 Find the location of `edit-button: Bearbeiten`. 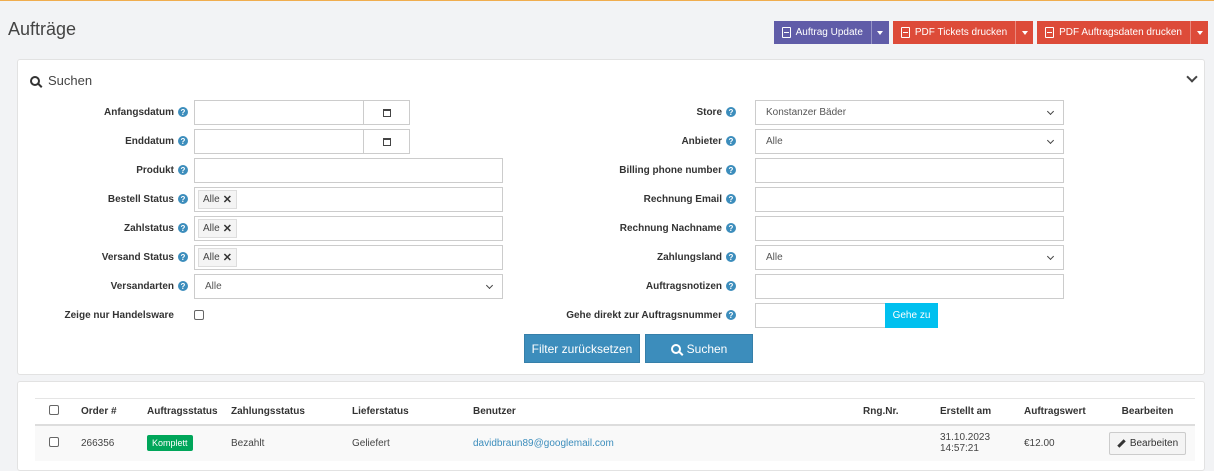

edit-button: Bearbeiten is located at coordinates (1147, 443).